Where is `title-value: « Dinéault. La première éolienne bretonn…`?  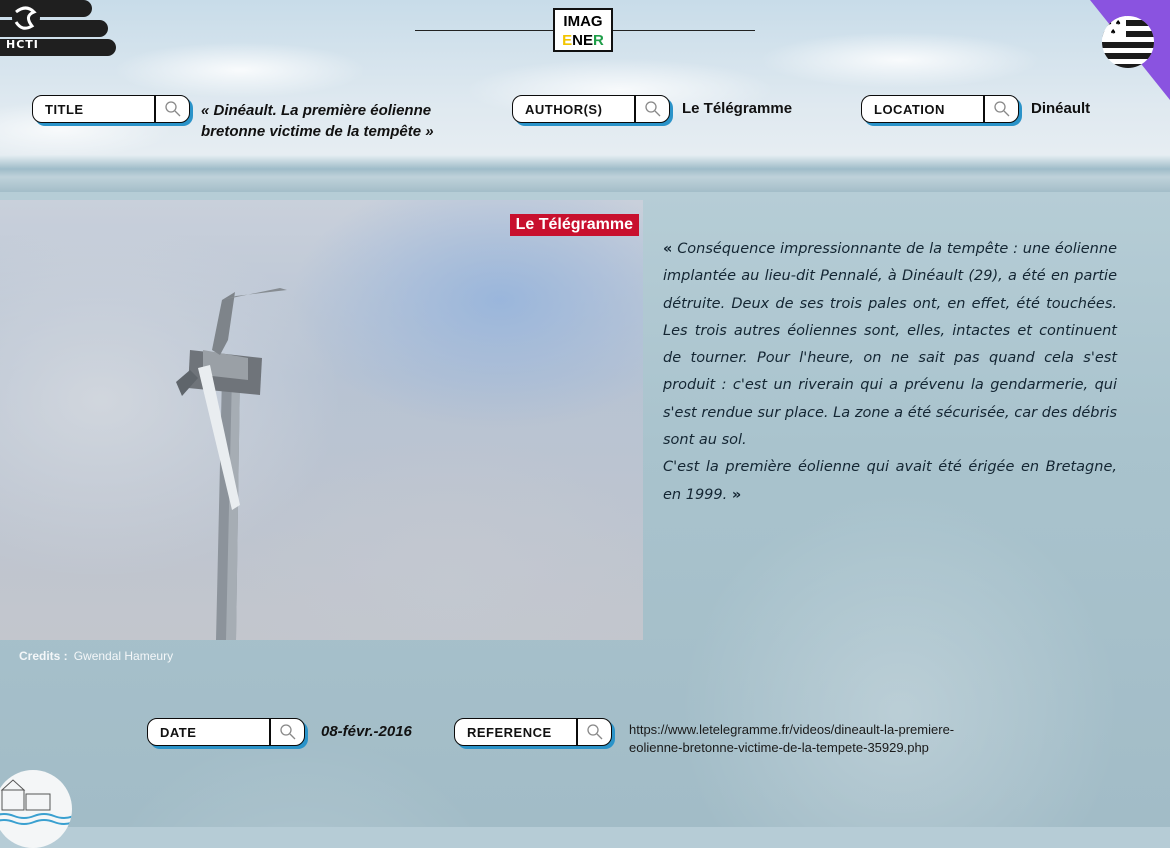
title-value: « Dinéault. La première éolienne bretonn… is located at coordinates (317, 121).